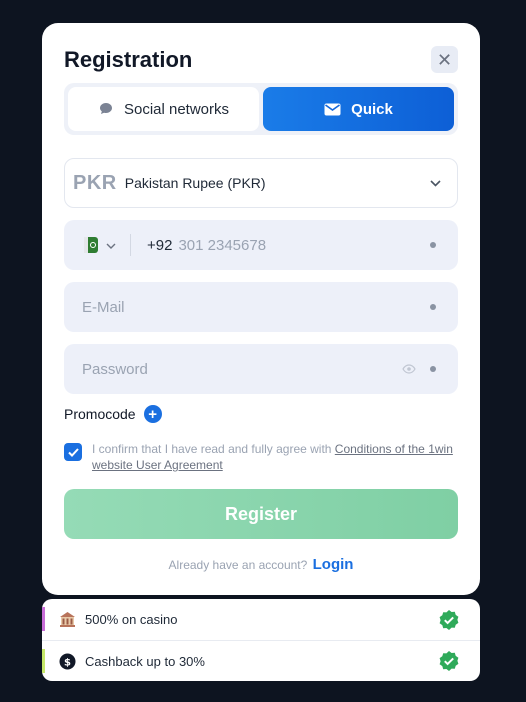 Image resolution: width=526 pixels, height=702 pixels. I want to click on register-button: Register, so click(261, 514).